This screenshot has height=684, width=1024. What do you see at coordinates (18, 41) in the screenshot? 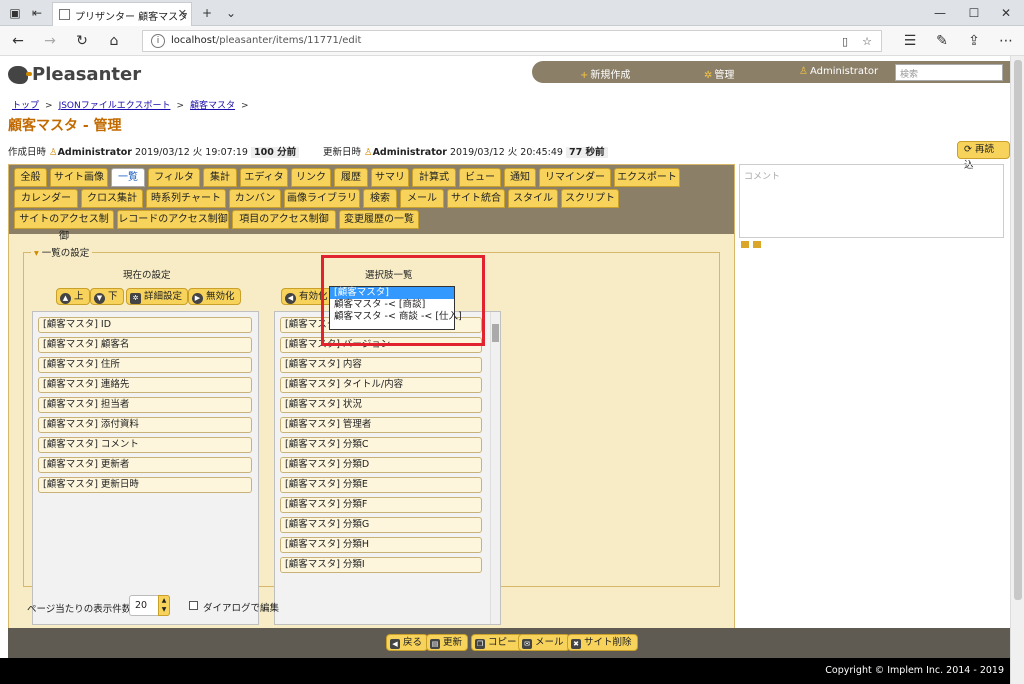
I see `back-arrow-icon: ←` at bounding box center [18, 41].